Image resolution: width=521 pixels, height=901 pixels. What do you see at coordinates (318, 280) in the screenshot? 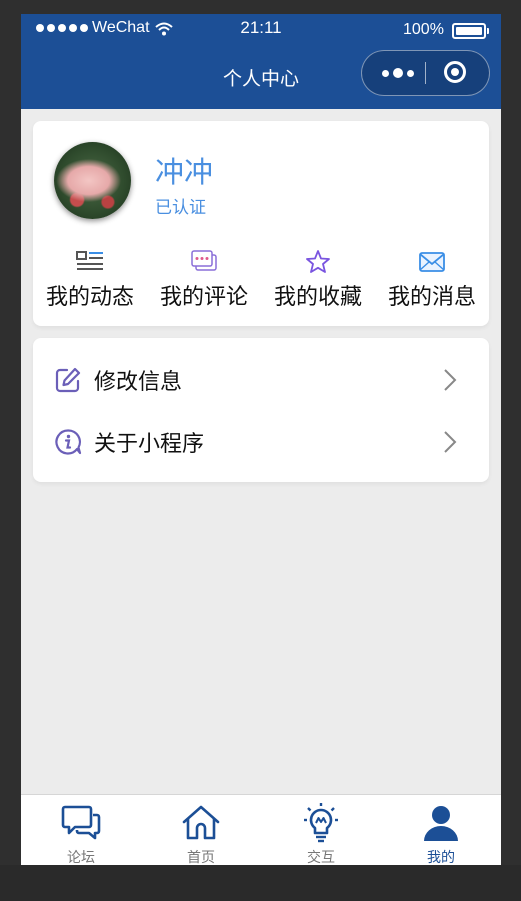
I see `shortcut-my-favorites: 我的收藏` at bounding box center [318, 280].